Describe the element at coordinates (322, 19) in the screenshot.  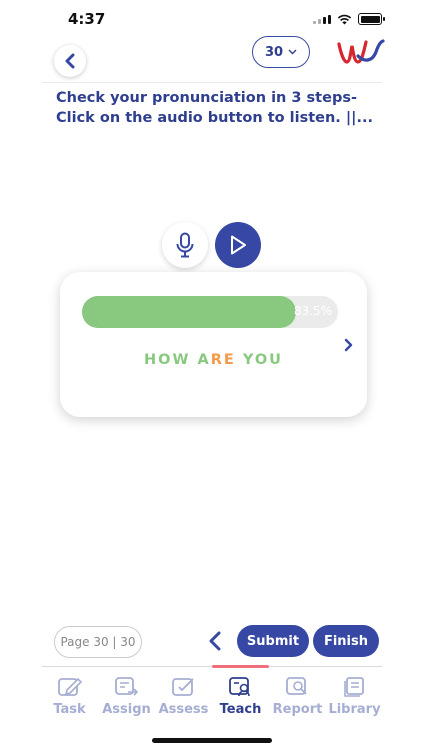
I see `signal-icon` at that location.